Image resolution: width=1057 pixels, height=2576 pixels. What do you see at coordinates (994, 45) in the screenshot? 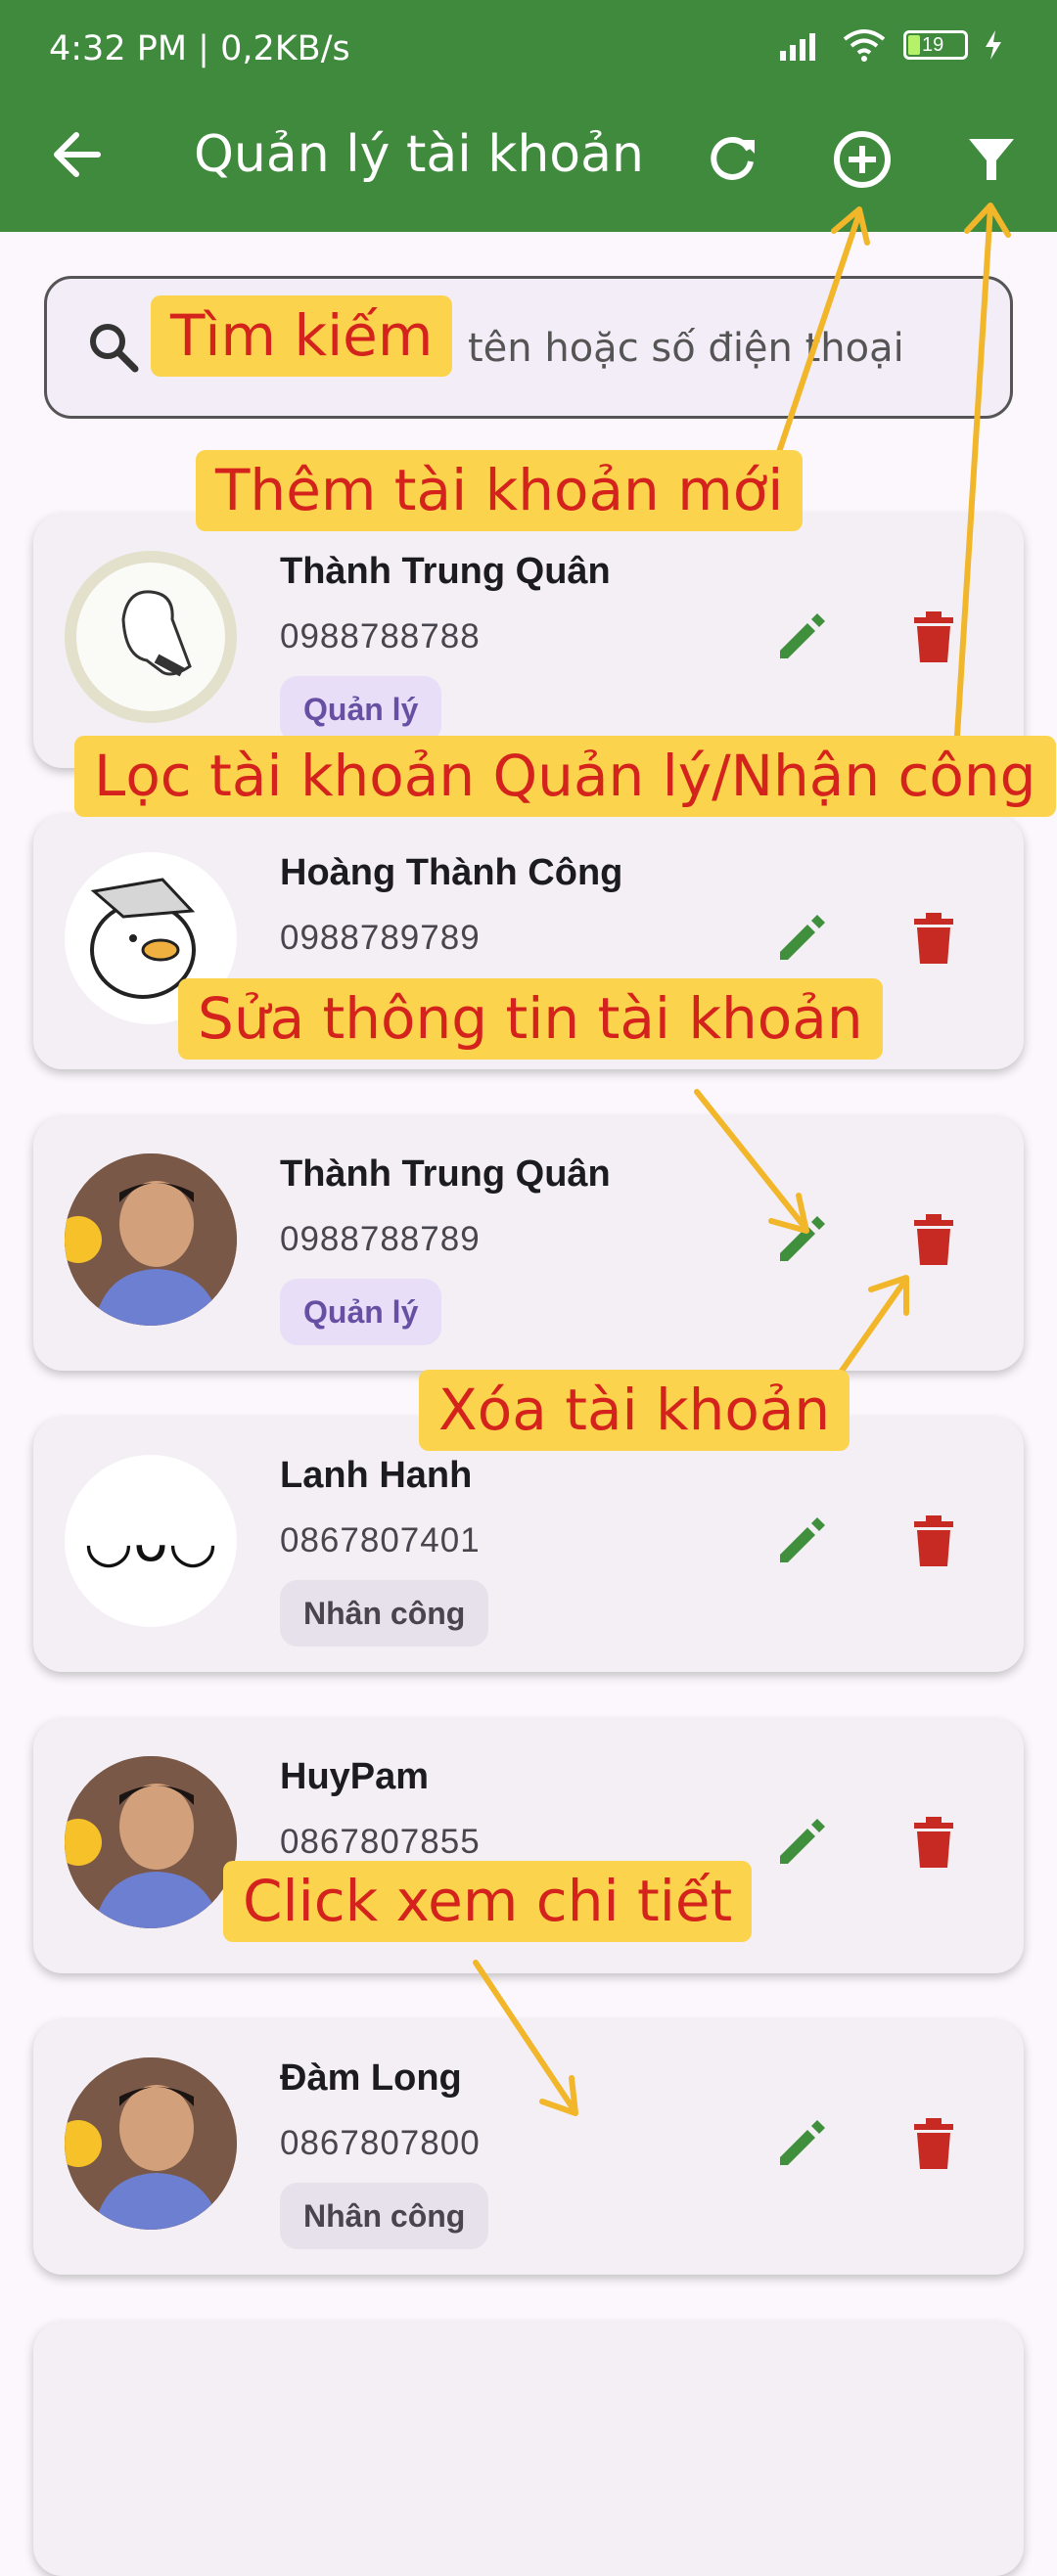
I see `charging-icon` at bounding box center [994, 45].